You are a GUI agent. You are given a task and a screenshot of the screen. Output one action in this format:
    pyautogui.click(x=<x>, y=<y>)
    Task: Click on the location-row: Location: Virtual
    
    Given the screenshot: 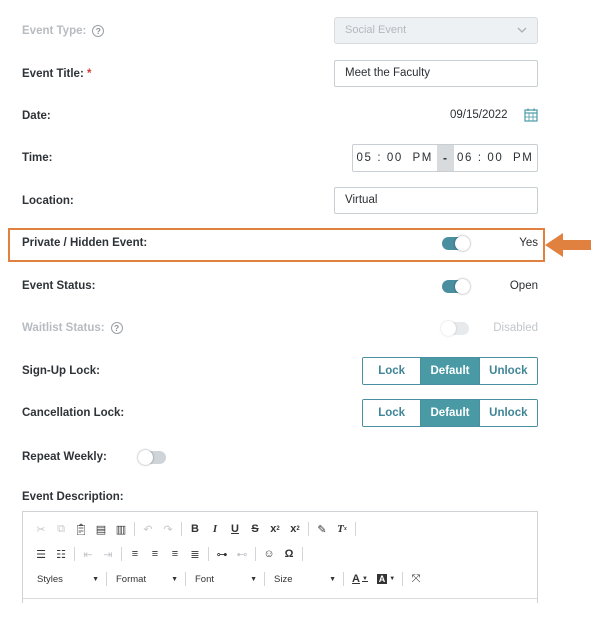 What is the action you would take?
    pyautogui.click(x=280, y=201)
    